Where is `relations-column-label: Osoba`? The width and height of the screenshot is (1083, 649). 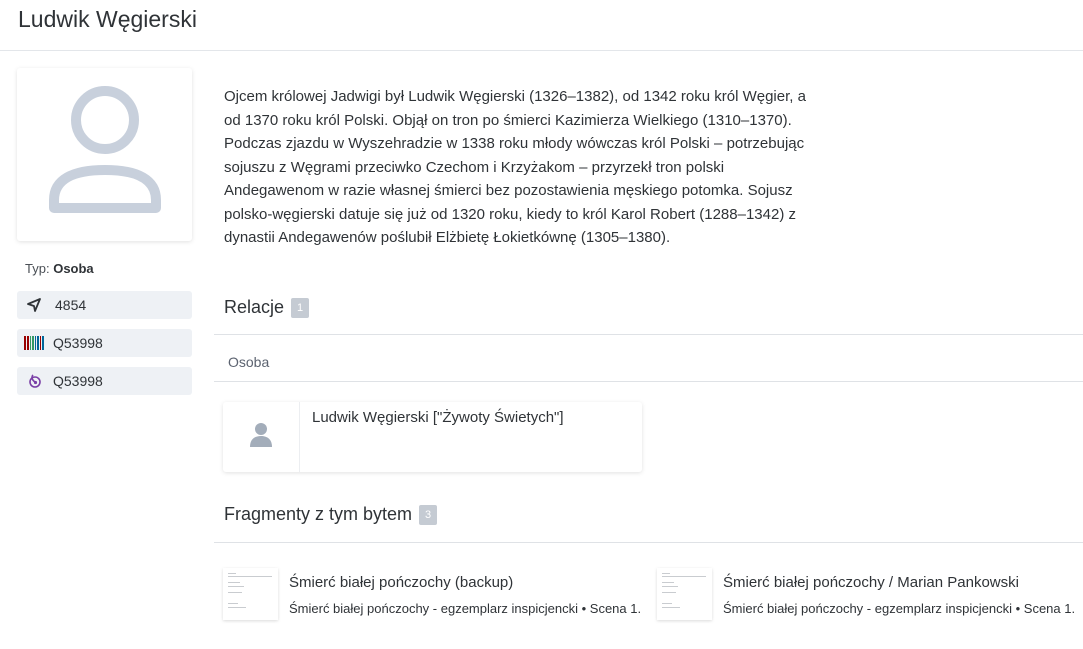
relations-column-label: Osoba is located at coordinates (249, 362).